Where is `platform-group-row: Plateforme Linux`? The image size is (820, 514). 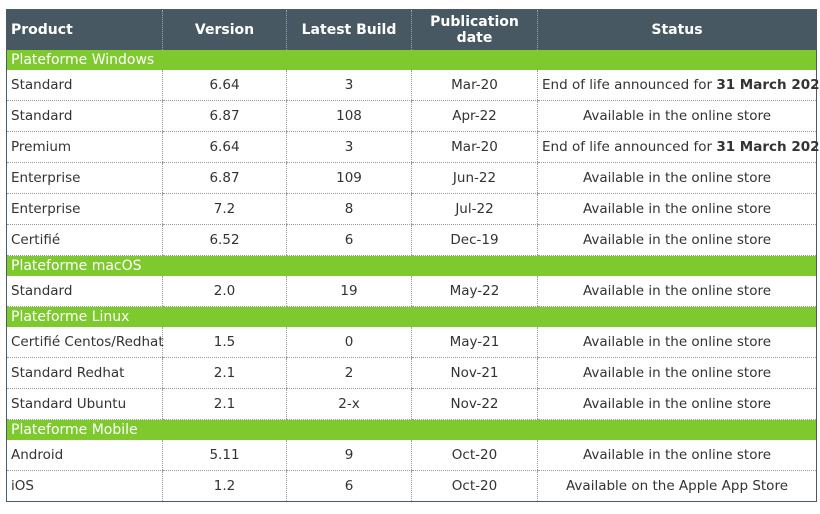 platform-group-row: Plateforme Linux is located at coordinates (411, 316).